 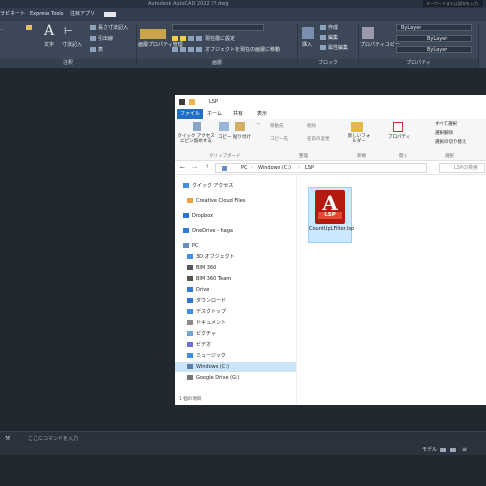 I want to click on layer-tools-row, so click(x=188, y=39).